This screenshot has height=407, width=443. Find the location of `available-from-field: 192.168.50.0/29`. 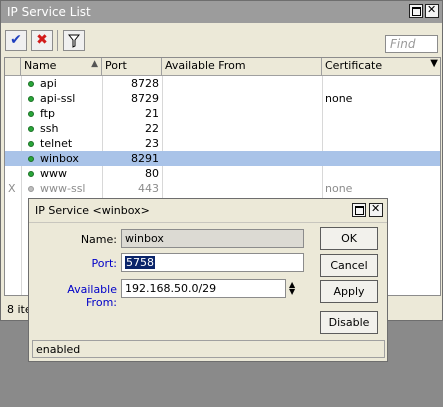

available-from-field: 192.168.50.0/29 is located at coordinates (203, 288).